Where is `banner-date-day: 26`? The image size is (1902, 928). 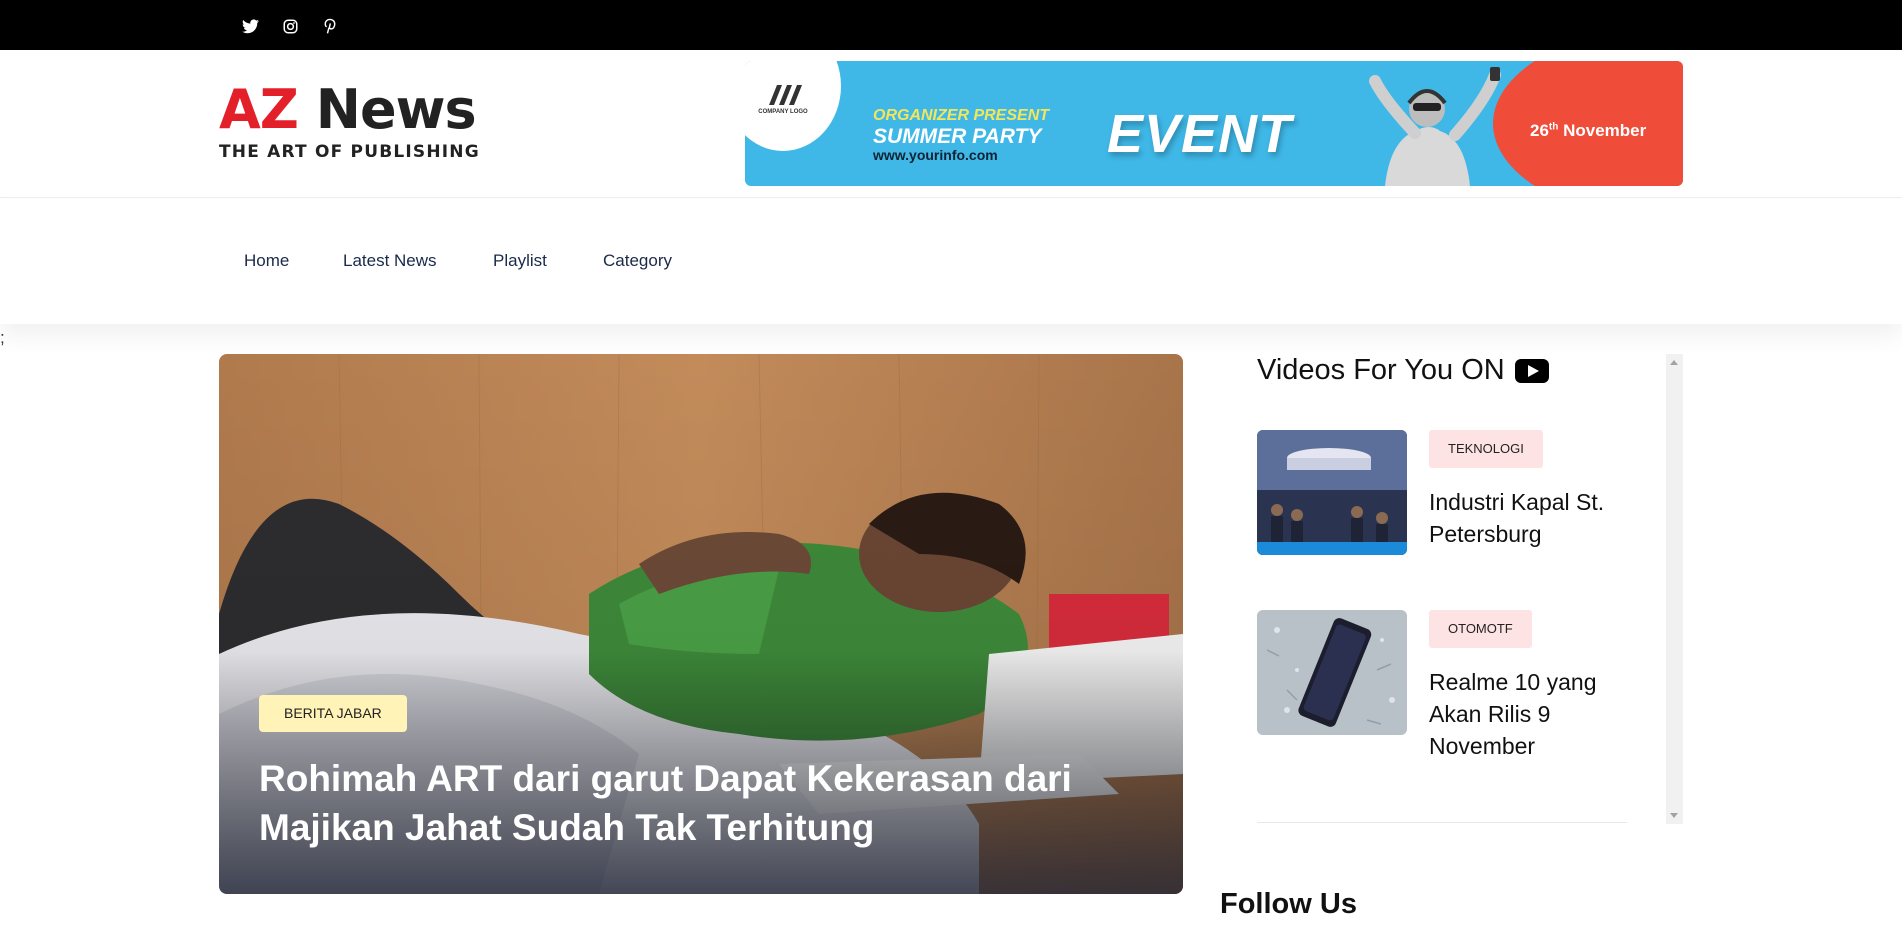 banner-date-day: 26 is located at coordinates (1539, 130).